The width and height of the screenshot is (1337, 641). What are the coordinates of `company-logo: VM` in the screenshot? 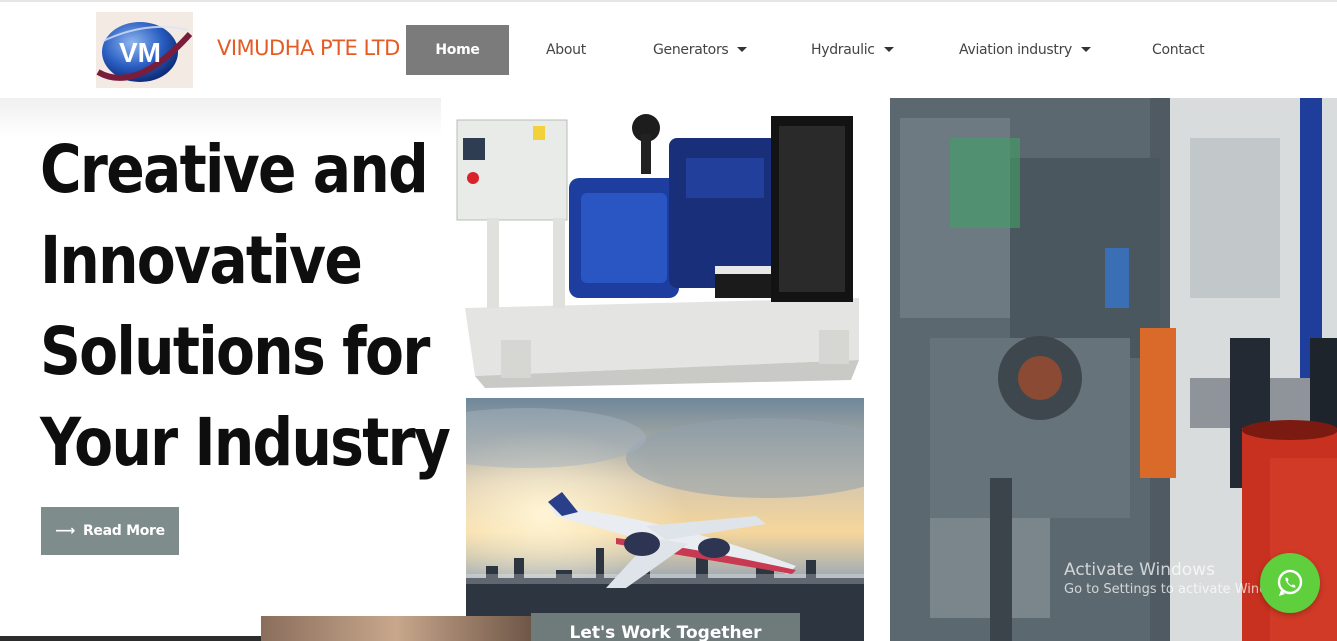 It's located at (144, 50).